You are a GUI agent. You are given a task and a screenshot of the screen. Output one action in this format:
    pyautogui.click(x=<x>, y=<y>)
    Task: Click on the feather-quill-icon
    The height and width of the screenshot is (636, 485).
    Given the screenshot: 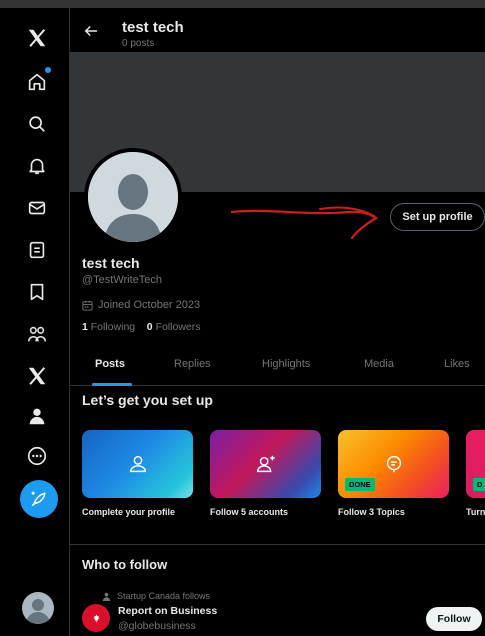 What is the action you would take?
    pyautogui.click(x=38, y=499)
    